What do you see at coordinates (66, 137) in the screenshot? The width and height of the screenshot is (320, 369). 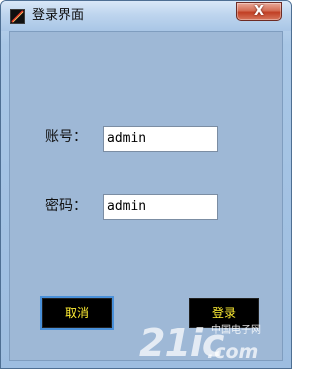 I see `account-label: 账号：` at bounding box center [66, 137].